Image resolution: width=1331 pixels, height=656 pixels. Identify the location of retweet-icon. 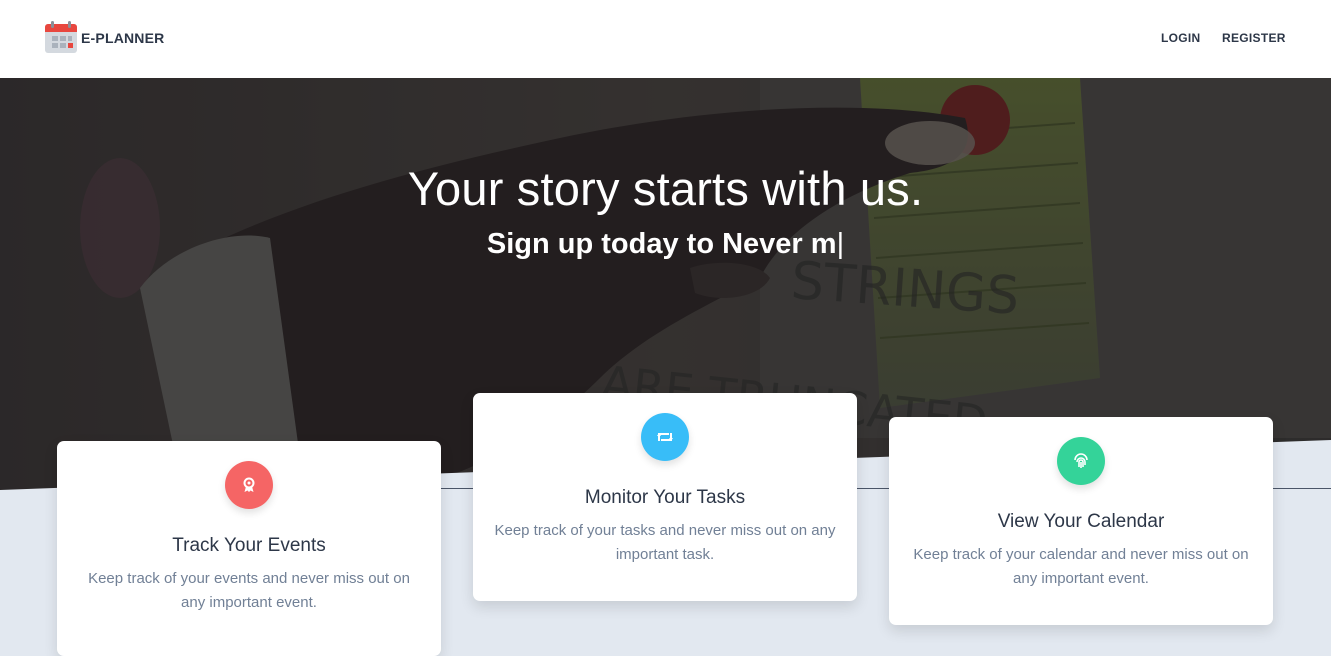
(665, 437).